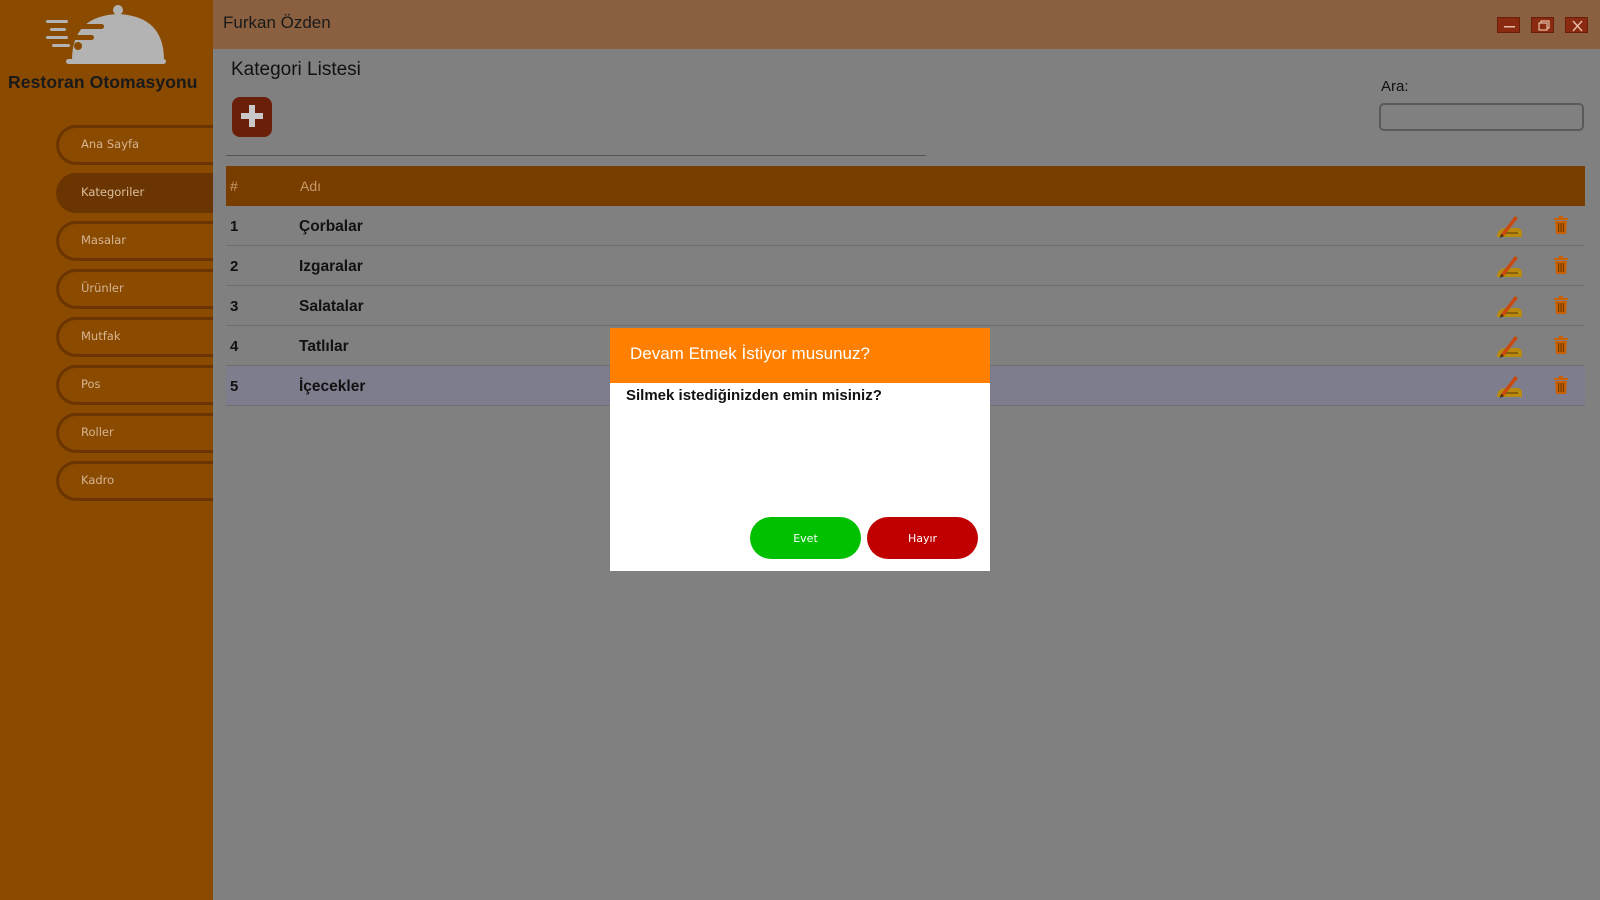 The height and width of the screenshot is (900, 1600). I want to click on sidebar-item-label: Ürünler, so click(102, 288).